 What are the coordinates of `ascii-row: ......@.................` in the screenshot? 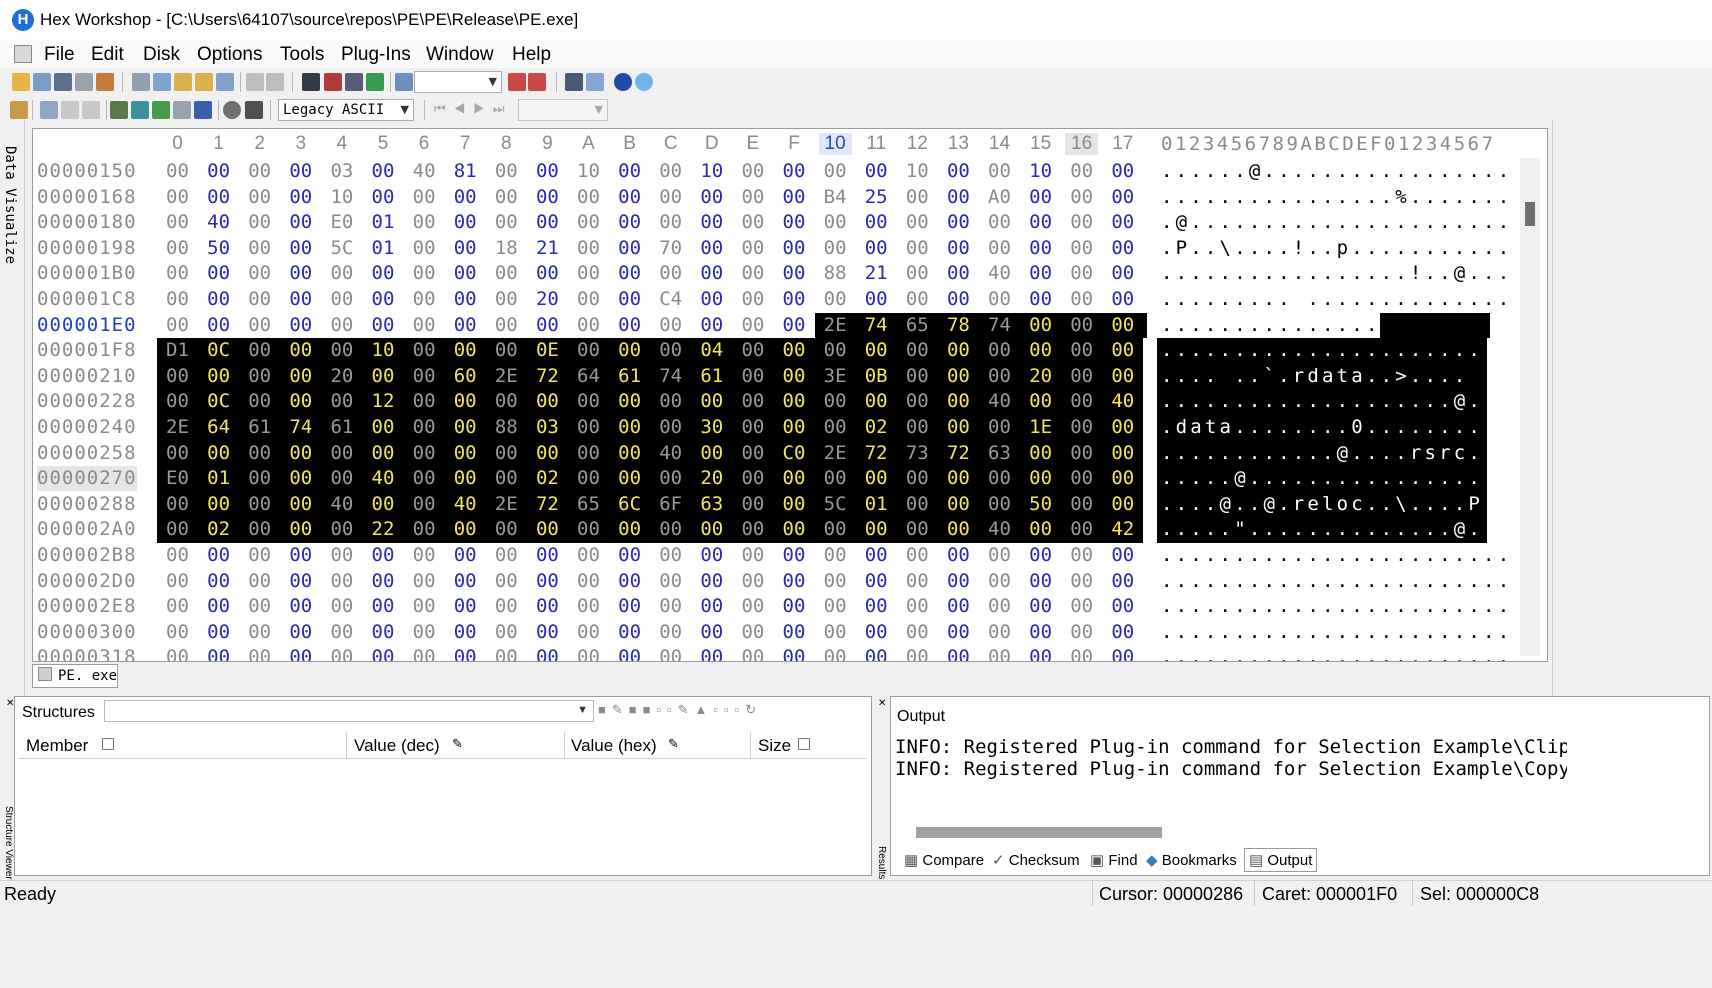 It's located at (1336, 171).